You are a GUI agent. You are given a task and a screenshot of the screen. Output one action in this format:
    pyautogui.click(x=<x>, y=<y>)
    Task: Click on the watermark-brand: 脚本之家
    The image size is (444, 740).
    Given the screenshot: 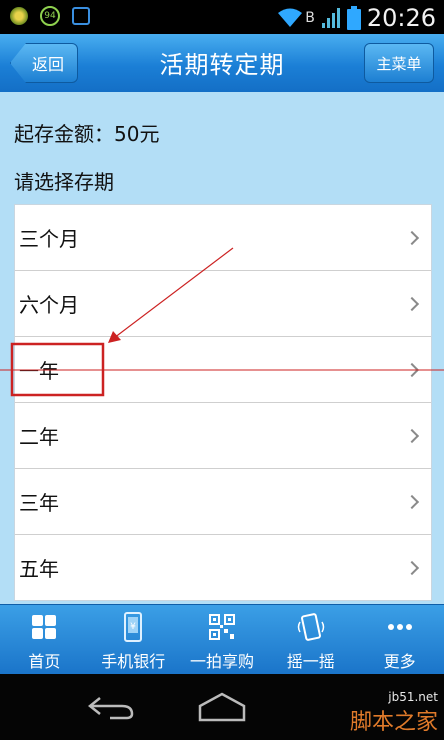 What is the action you would take?
    pyautogui.click(x=393, y=722)
    